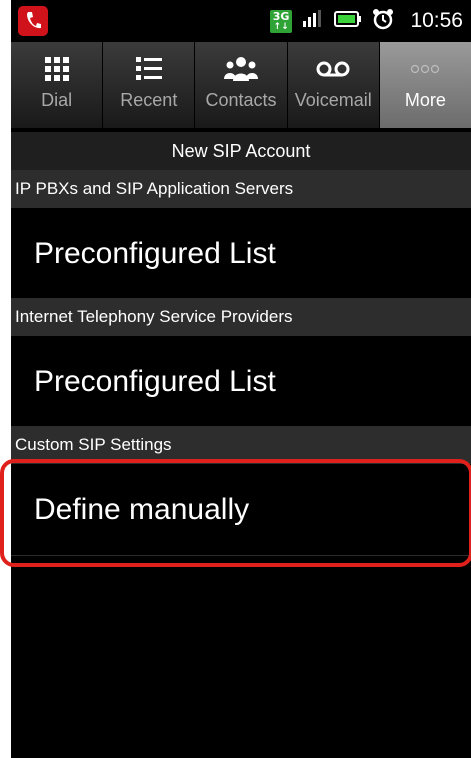 This screenshot has height=758, width=471. Describe the element at coordinates (241, 100) in the screenshot. I see `tab-label: Contacts` at that location.